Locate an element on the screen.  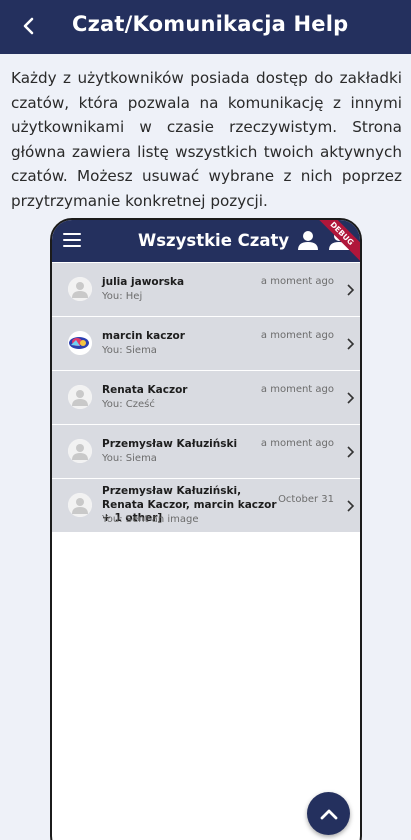
chat-name: julia jaworska is located at coordinates (143, 282).